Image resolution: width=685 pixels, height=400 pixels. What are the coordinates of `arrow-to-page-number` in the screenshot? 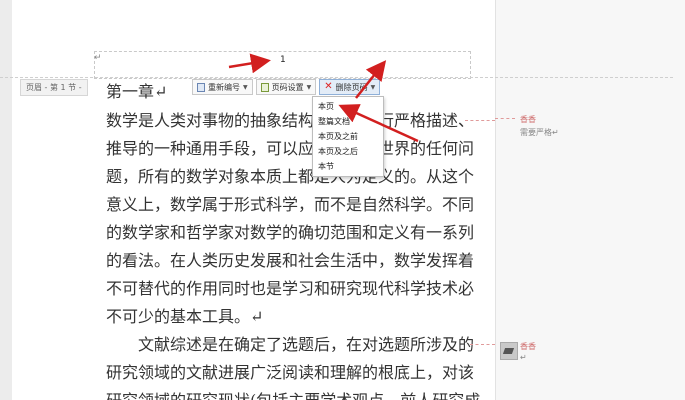 It's located at (249, 63).